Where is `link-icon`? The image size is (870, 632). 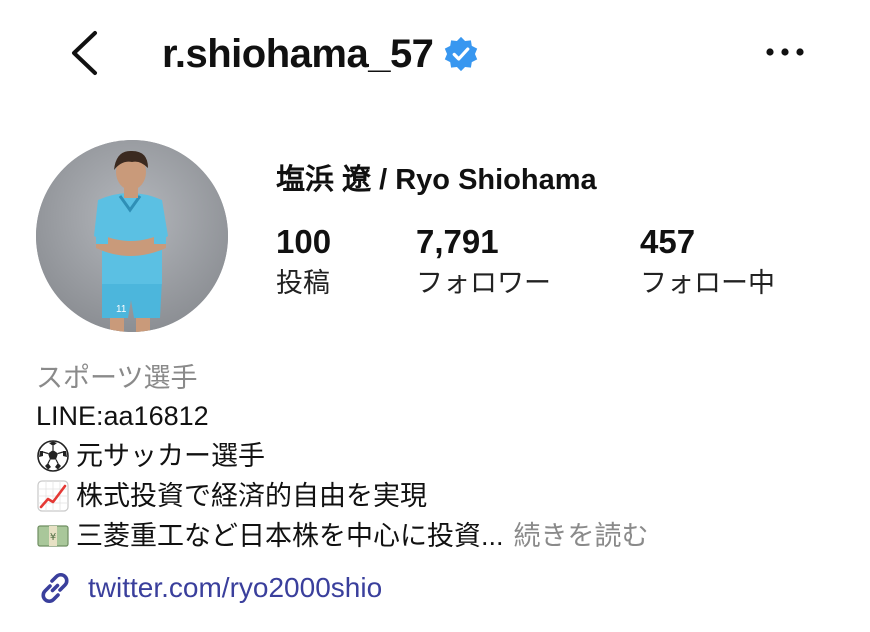
link-icon is located at coordinates (55, 588).